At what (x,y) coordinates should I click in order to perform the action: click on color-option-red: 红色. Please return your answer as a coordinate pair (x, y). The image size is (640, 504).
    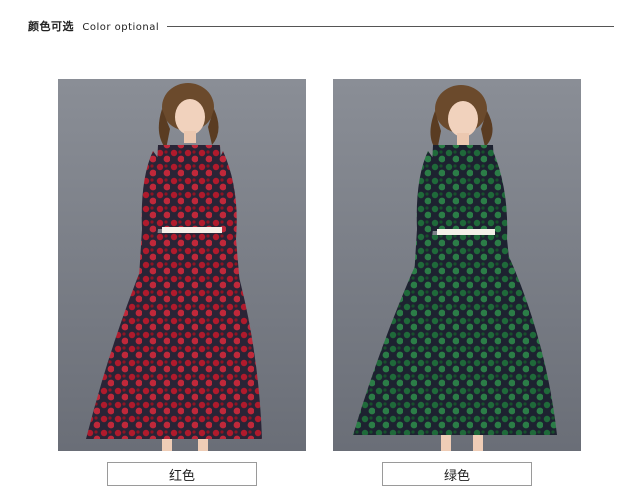
    Looking at the image, I should click on (182, 474).